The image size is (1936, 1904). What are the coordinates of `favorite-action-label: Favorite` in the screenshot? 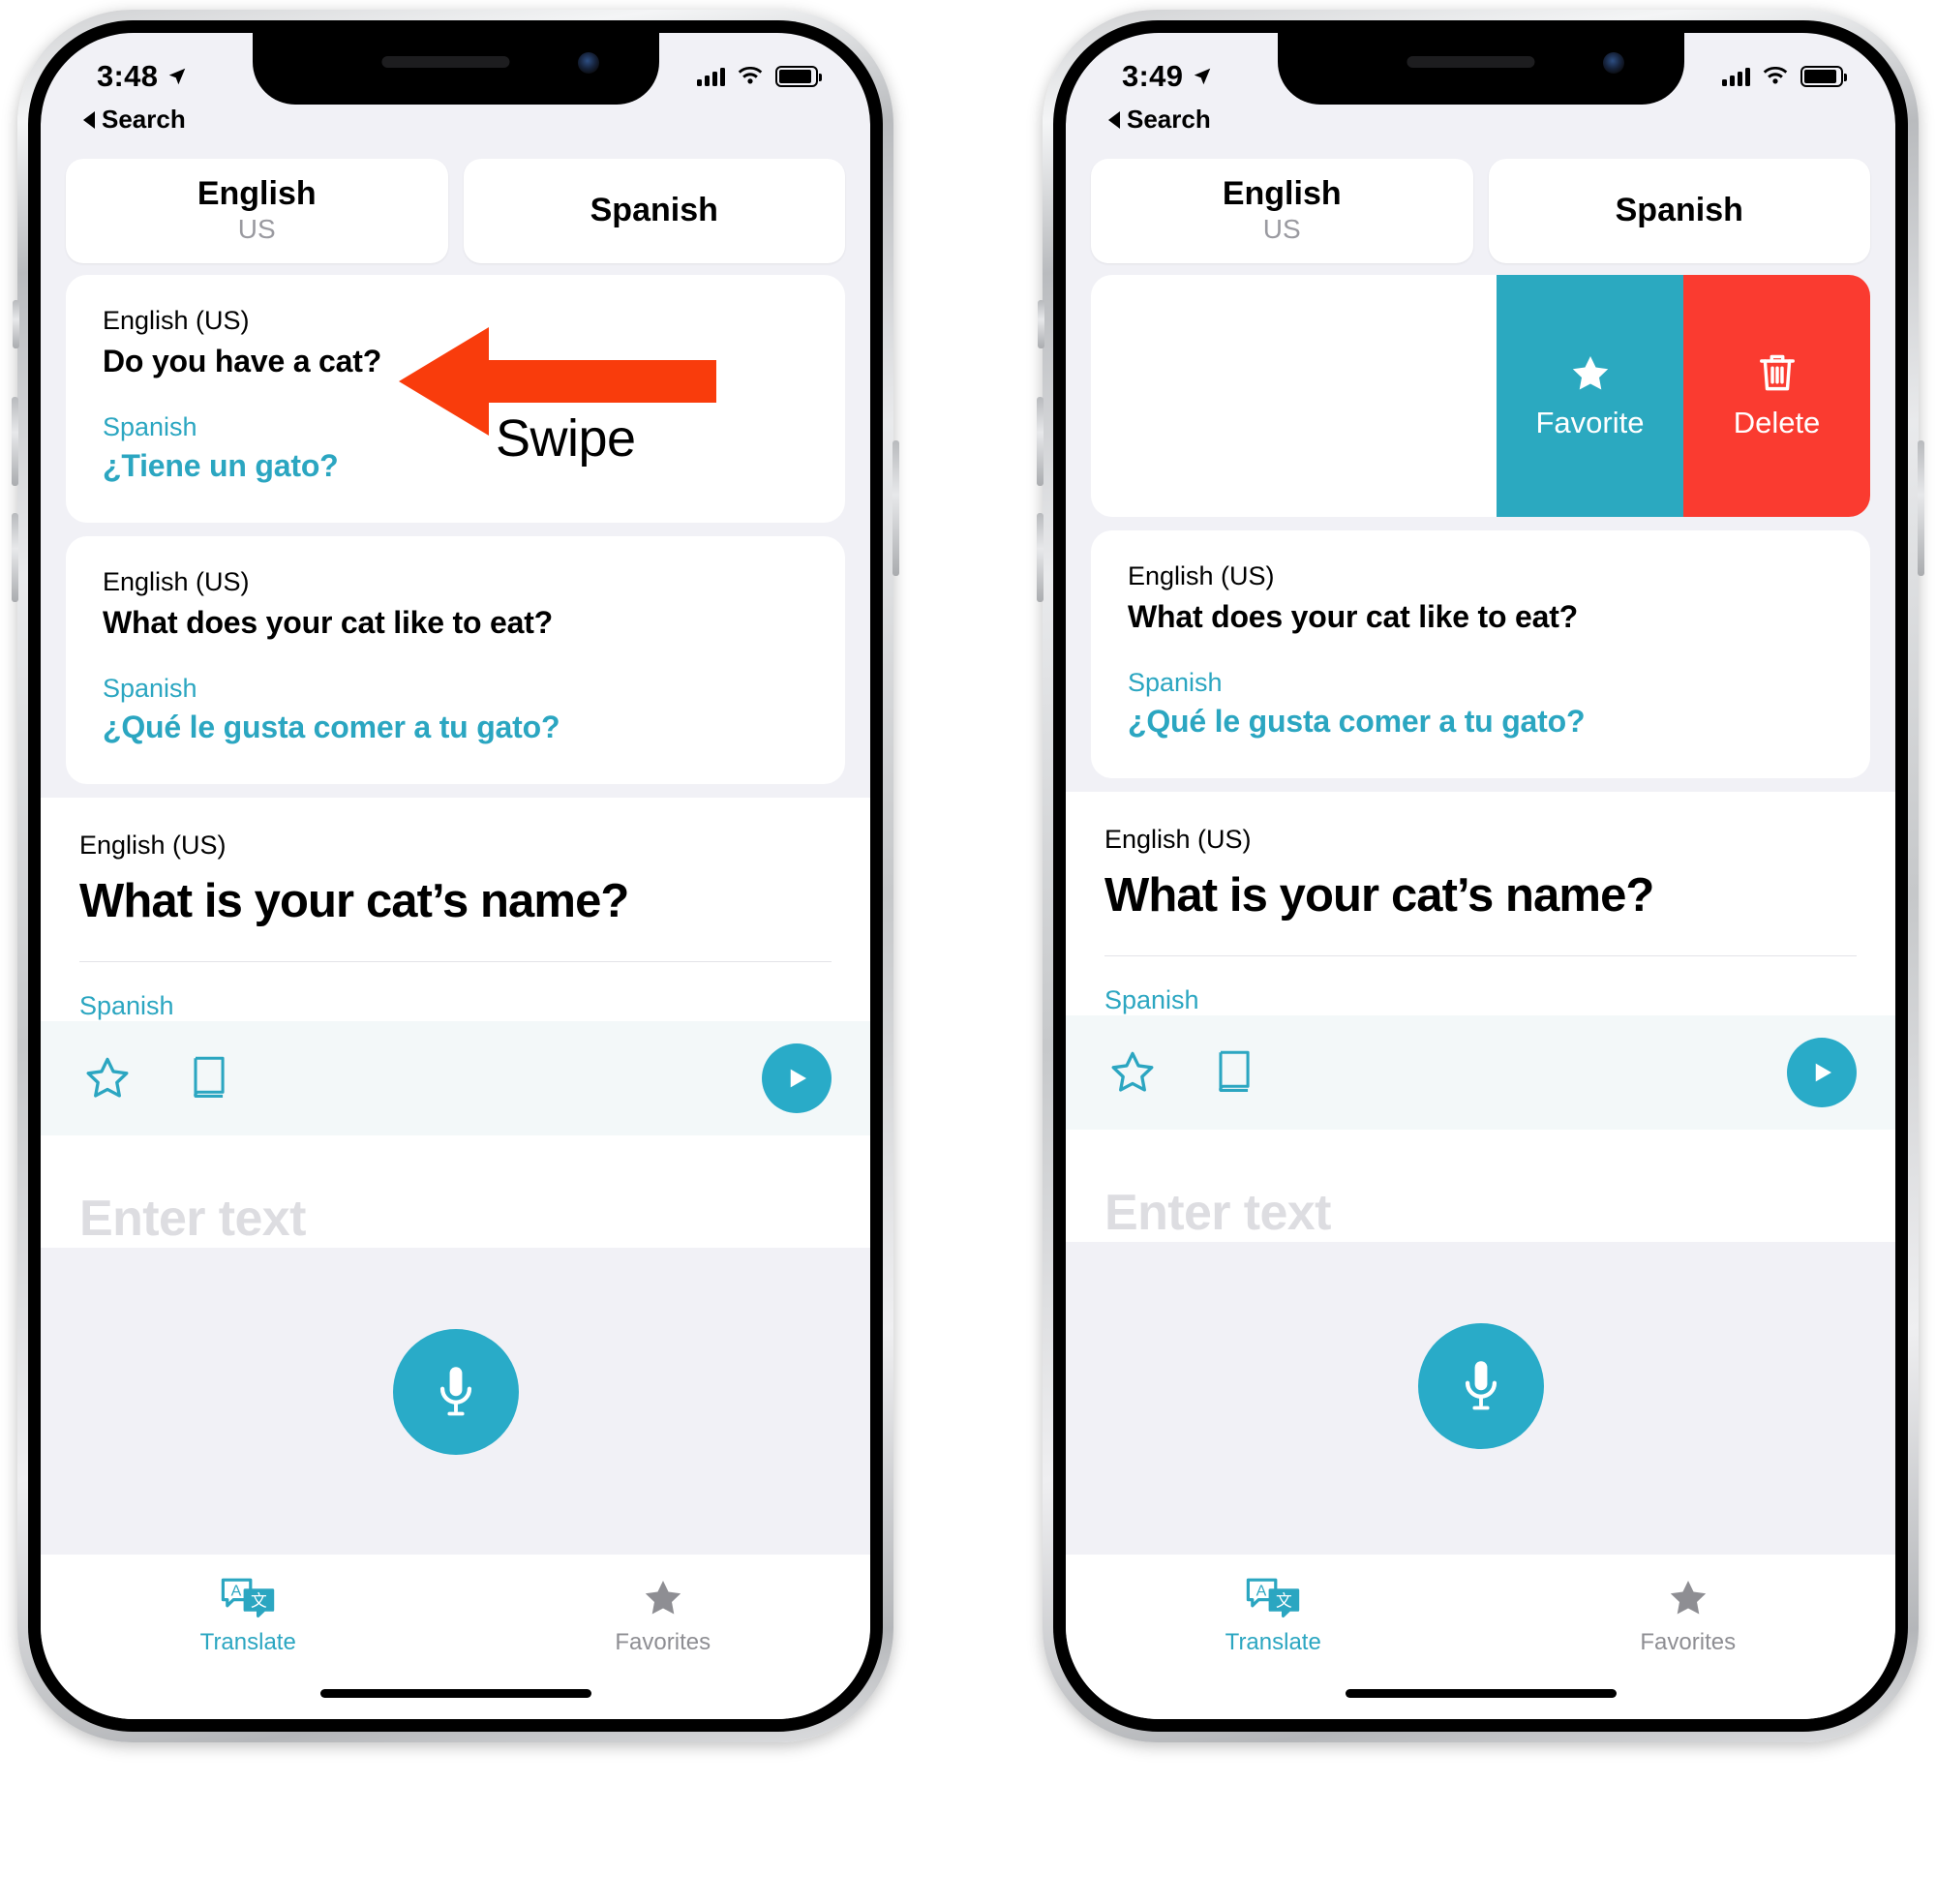 It's located at (1590, 423).